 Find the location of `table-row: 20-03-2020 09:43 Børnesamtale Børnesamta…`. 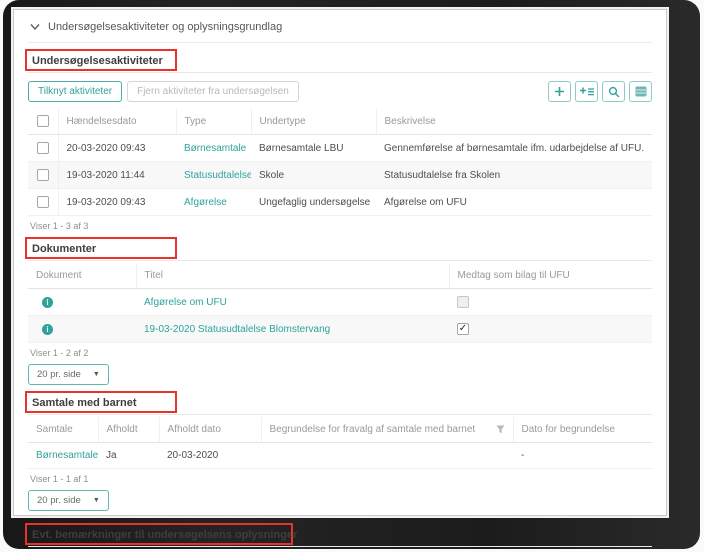

table-row: 20-03-2020 09:43 Børnesamtale Børnesamta… is located at coordinates (340, 148).